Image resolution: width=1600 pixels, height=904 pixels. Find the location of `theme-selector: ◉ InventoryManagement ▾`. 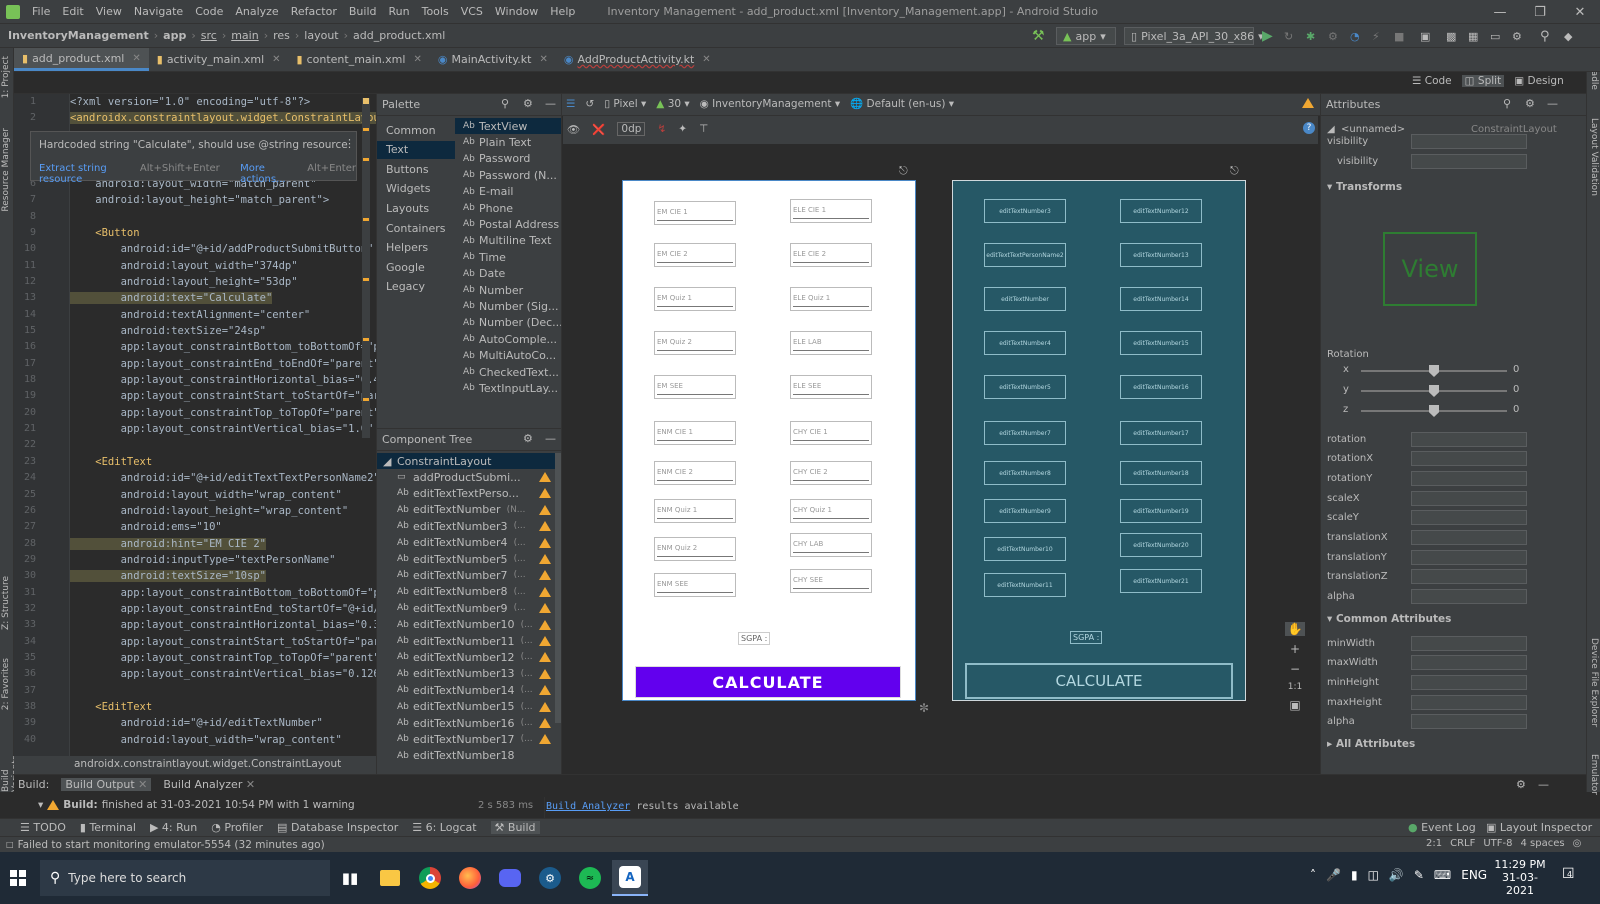

theme-selector: ◉ InventoryManagement ▾ is located at coordinates (770, 104).